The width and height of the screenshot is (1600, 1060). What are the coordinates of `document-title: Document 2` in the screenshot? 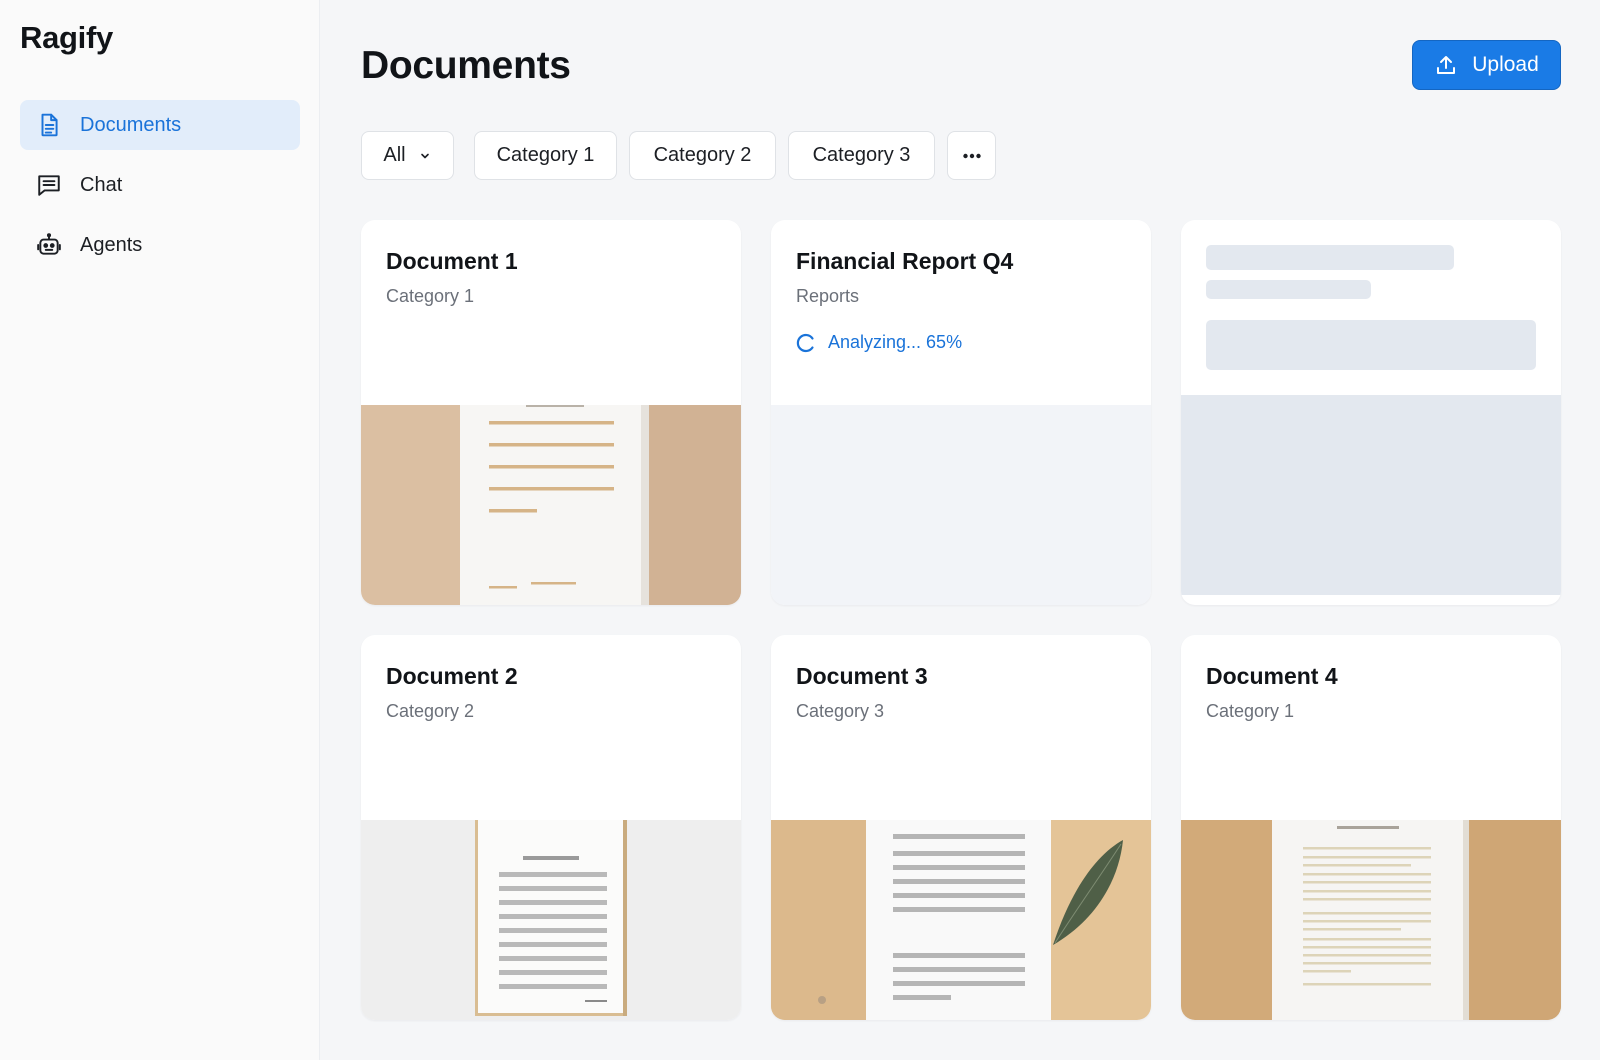 It's located at (452, 676).